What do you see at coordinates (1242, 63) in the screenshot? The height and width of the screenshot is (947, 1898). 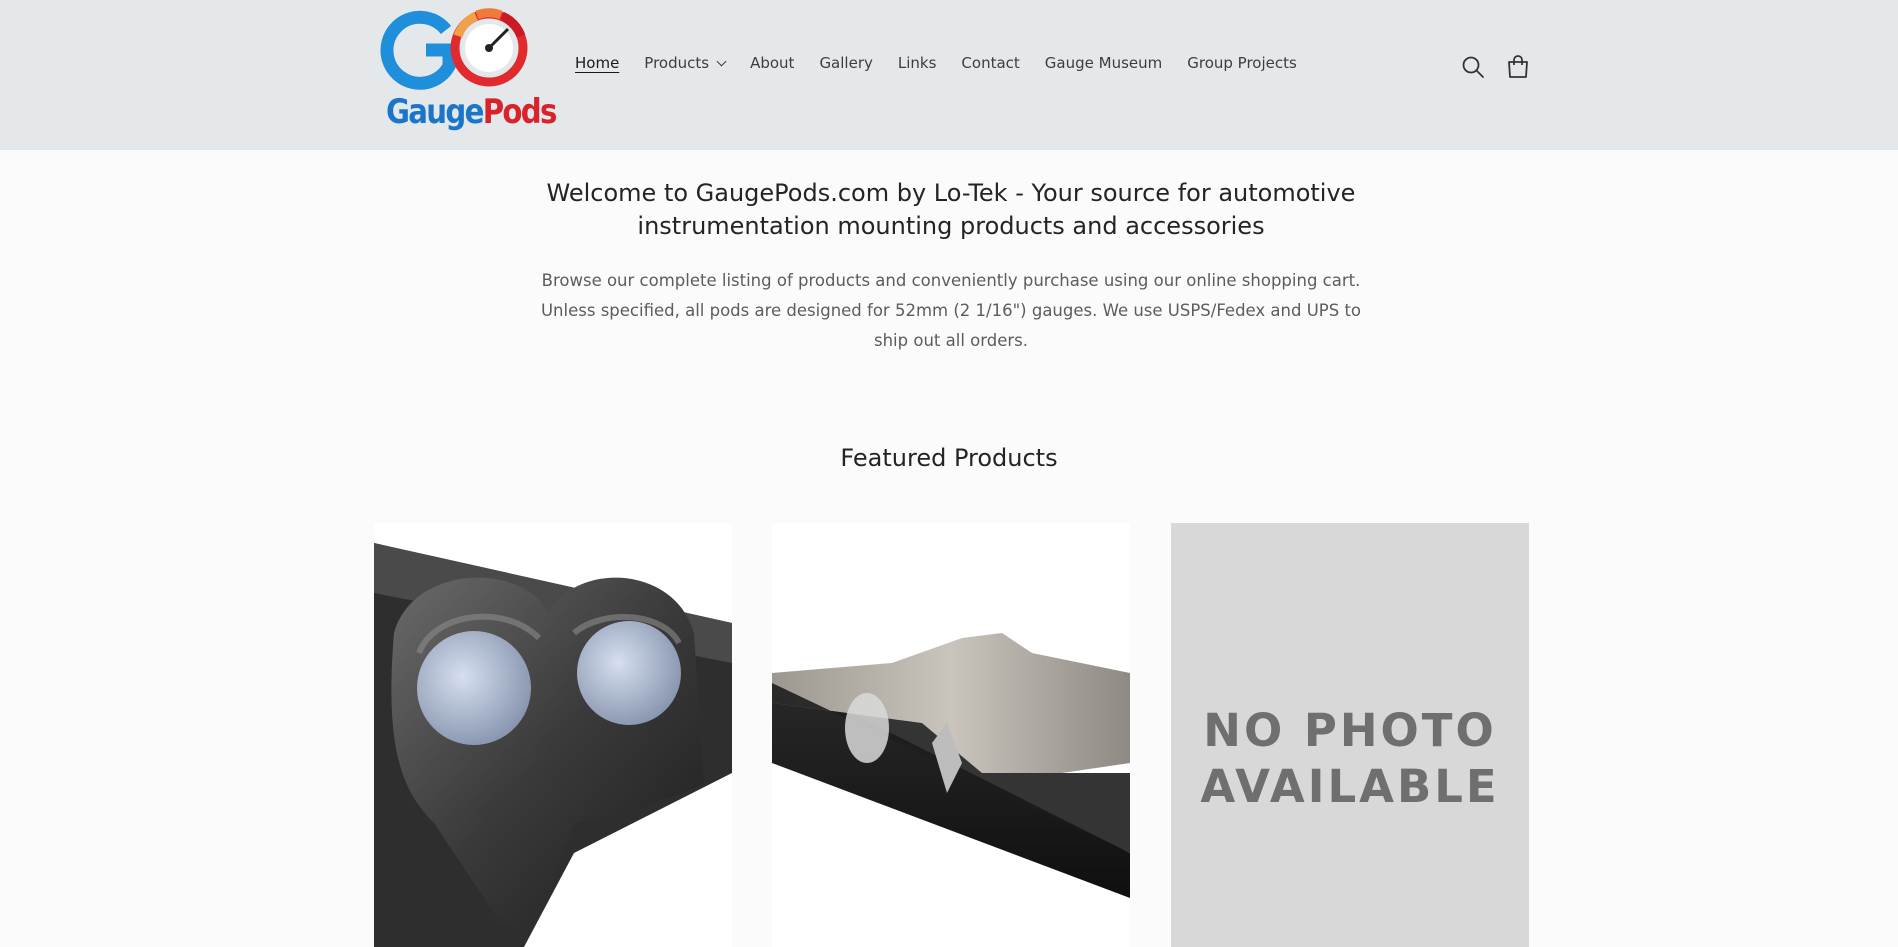 I see `nav-item-group-projects: Group Projects` at bounding box center [1242, 63].